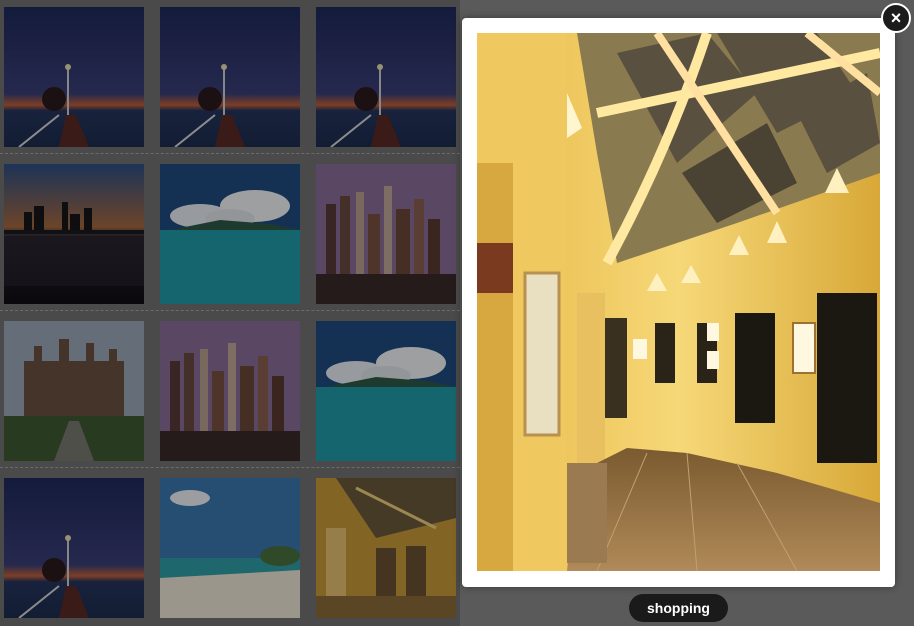 The image size is (914, 626). What do you see at coordinates (678, 608) in the screenshot?
I see `image-caption: shopping` at bounding box center [678, 608].